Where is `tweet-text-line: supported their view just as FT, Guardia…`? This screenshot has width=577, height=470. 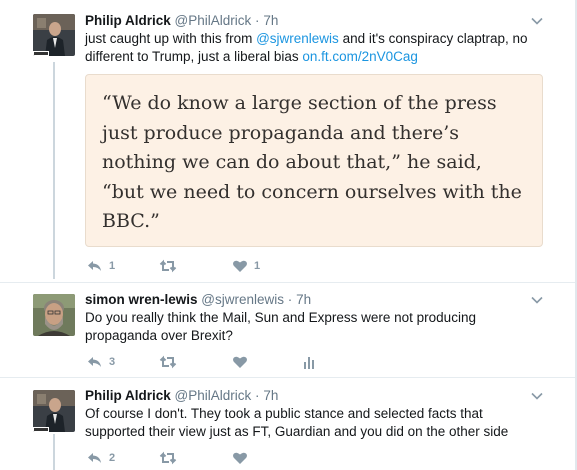 tweet-text-line: supported their view just as FT, Guardia… is located at coordinates (297, 431).